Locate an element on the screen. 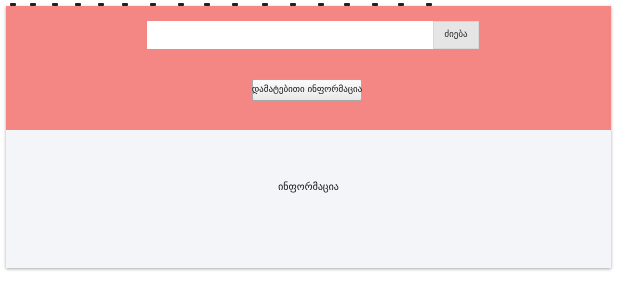 The height and width of the screenshot is (281, 617). info-text: ინფორმაცია is located at coordinates (308, 187).